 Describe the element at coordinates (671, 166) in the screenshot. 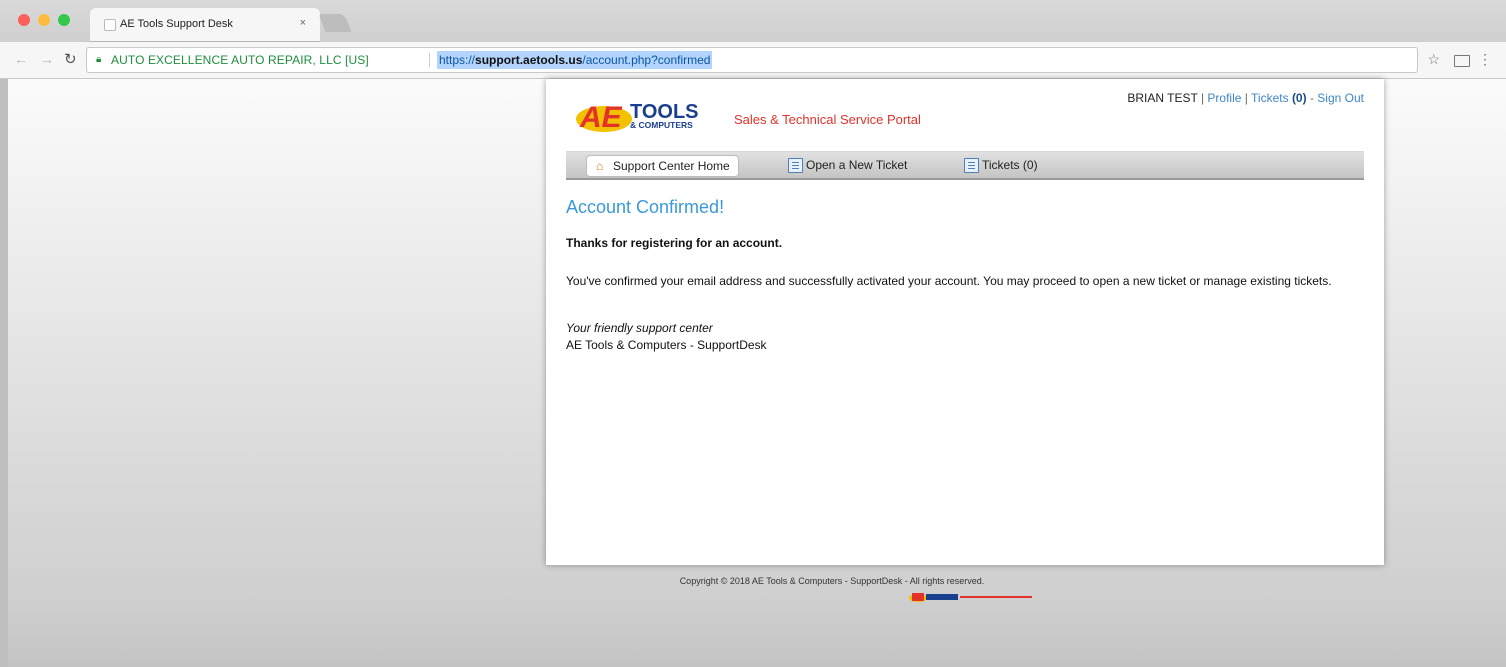

I see `nav-home-label: Support Center Home` at that location.